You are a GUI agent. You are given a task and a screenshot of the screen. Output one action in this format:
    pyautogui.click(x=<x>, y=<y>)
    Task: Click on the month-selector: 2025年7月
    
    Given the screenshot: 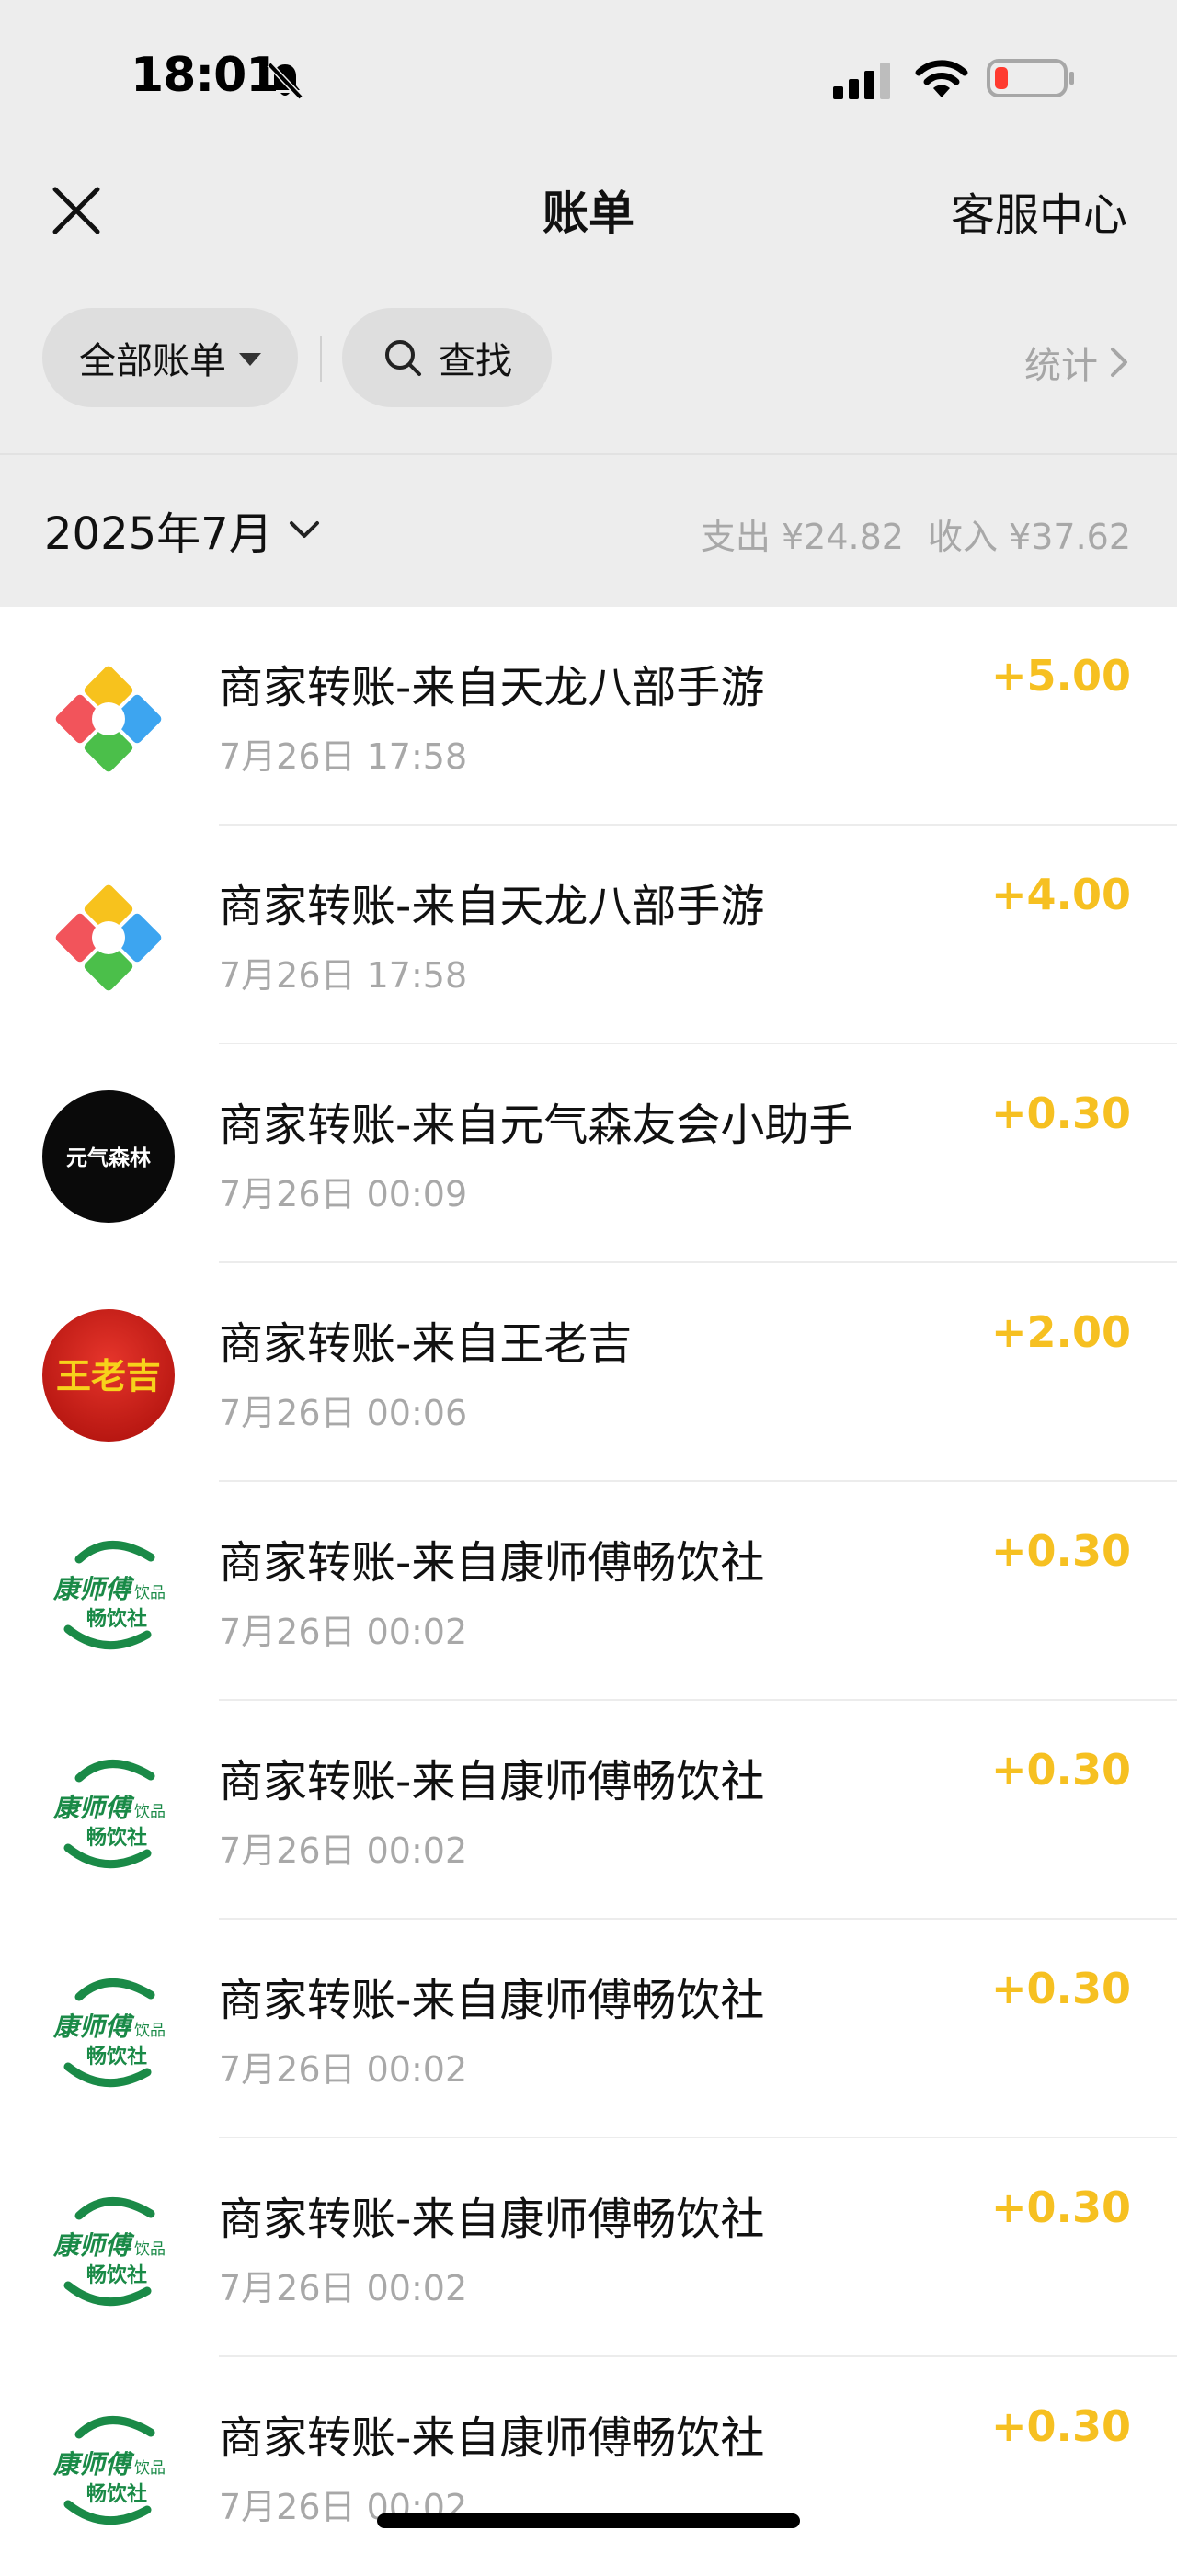 What is the action you would take?
    pyautogui.click(x=182, y=529)
    